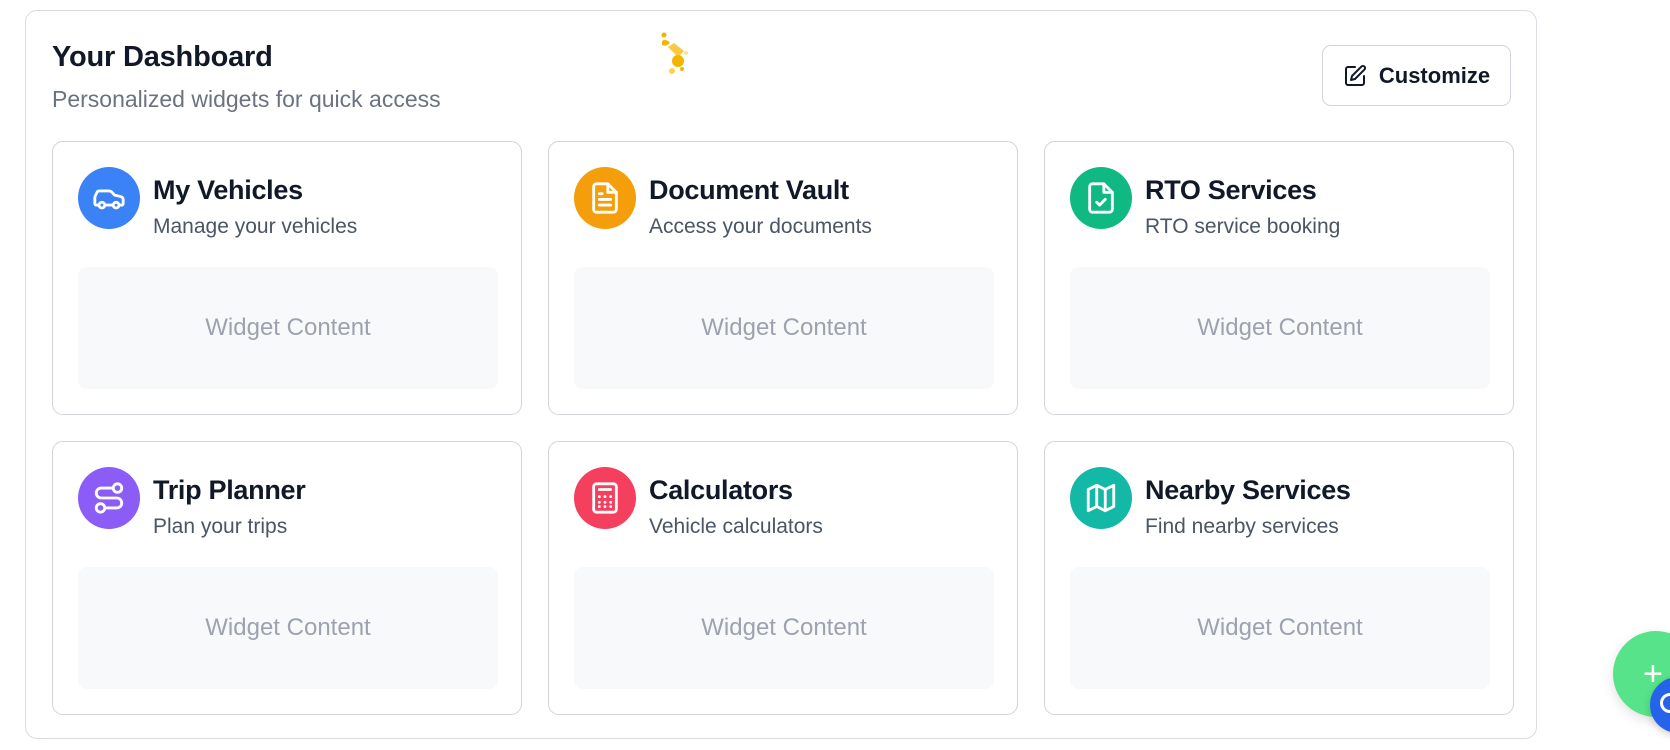 This screenshot has width=1670, height=750. Describe the element at coordinates (721, 490) in the screenshot. I see `widget-title: Calculators` at that location.